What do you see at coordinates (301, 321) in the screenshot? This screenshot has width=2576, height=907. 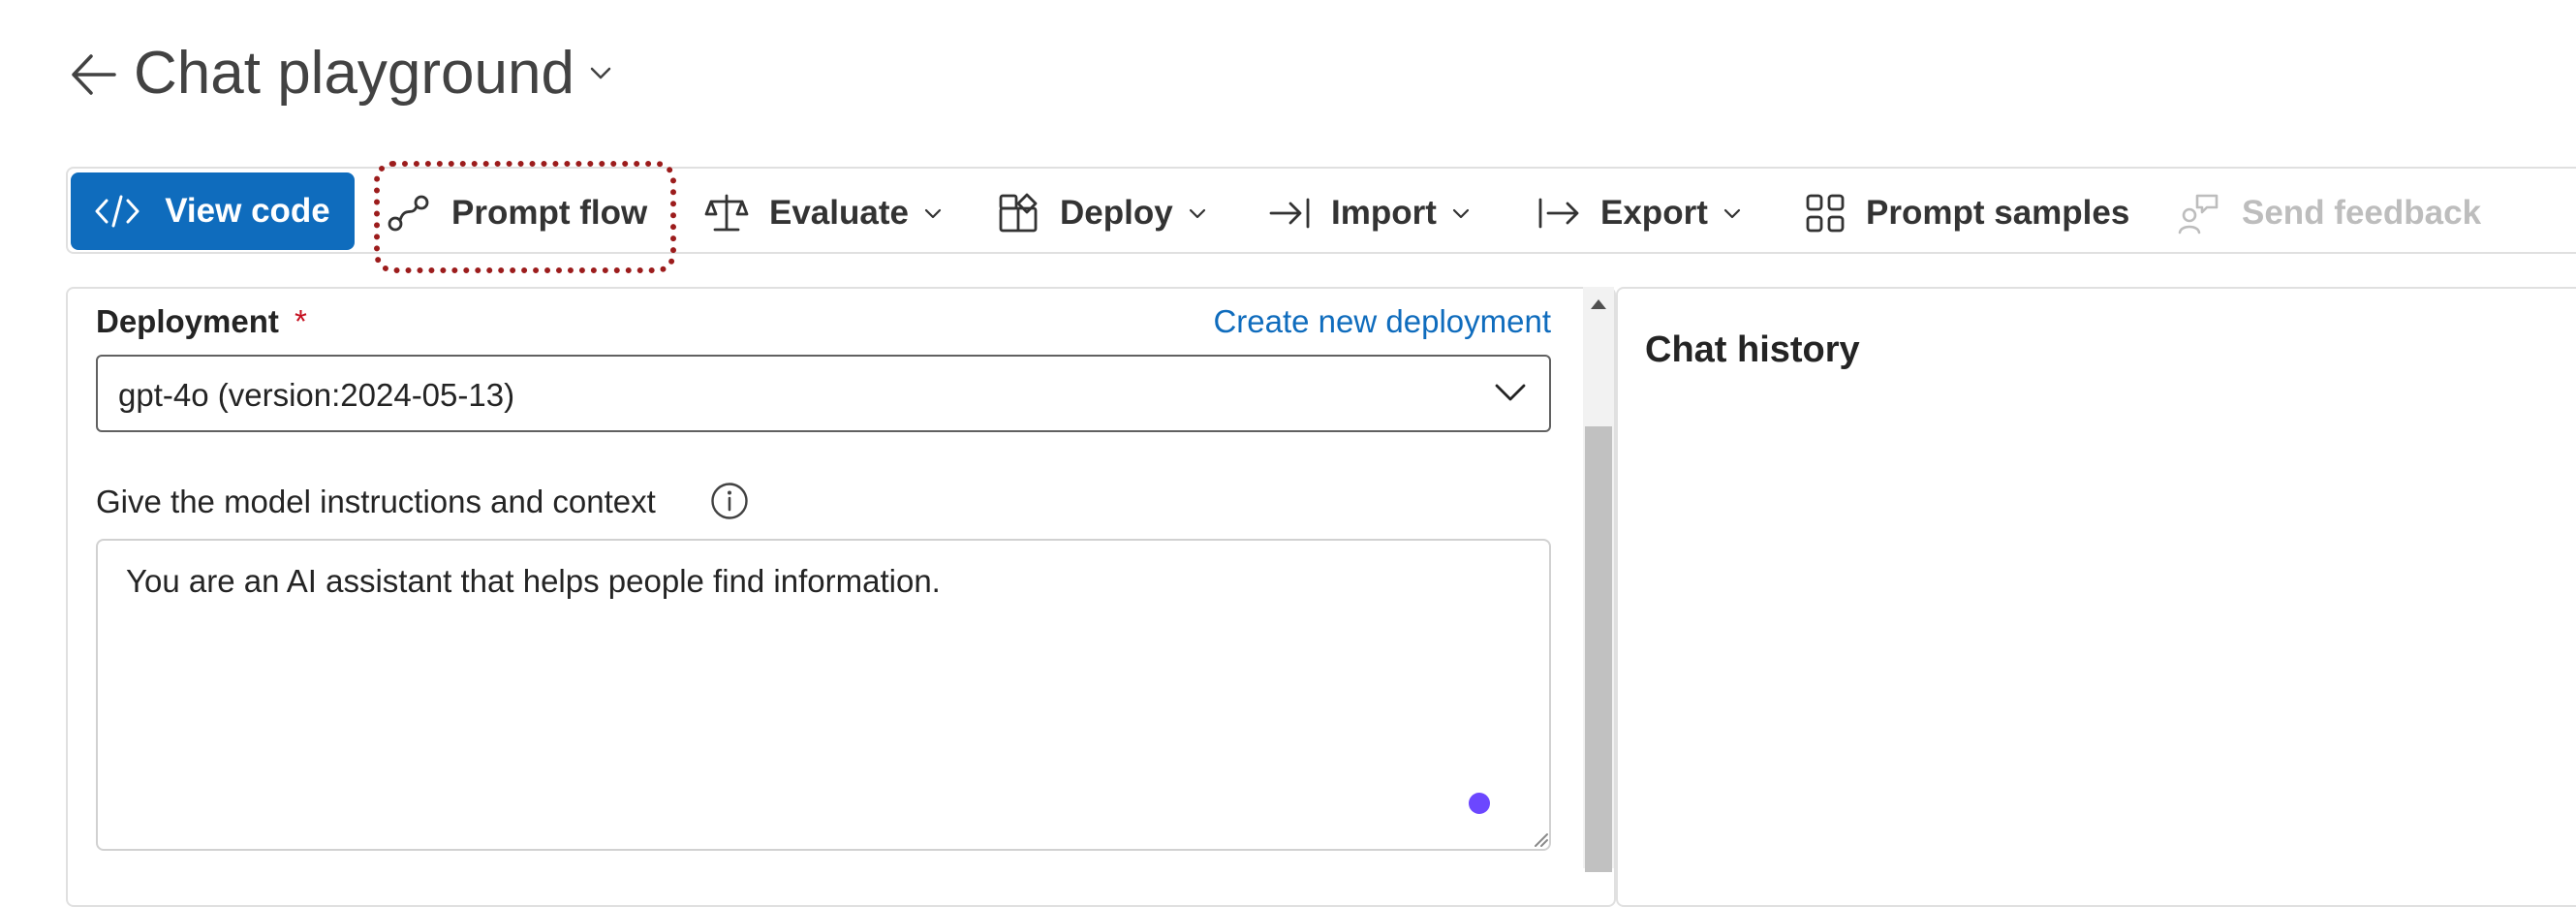 I see `required-marker: *` at bounding box center [301, 321].